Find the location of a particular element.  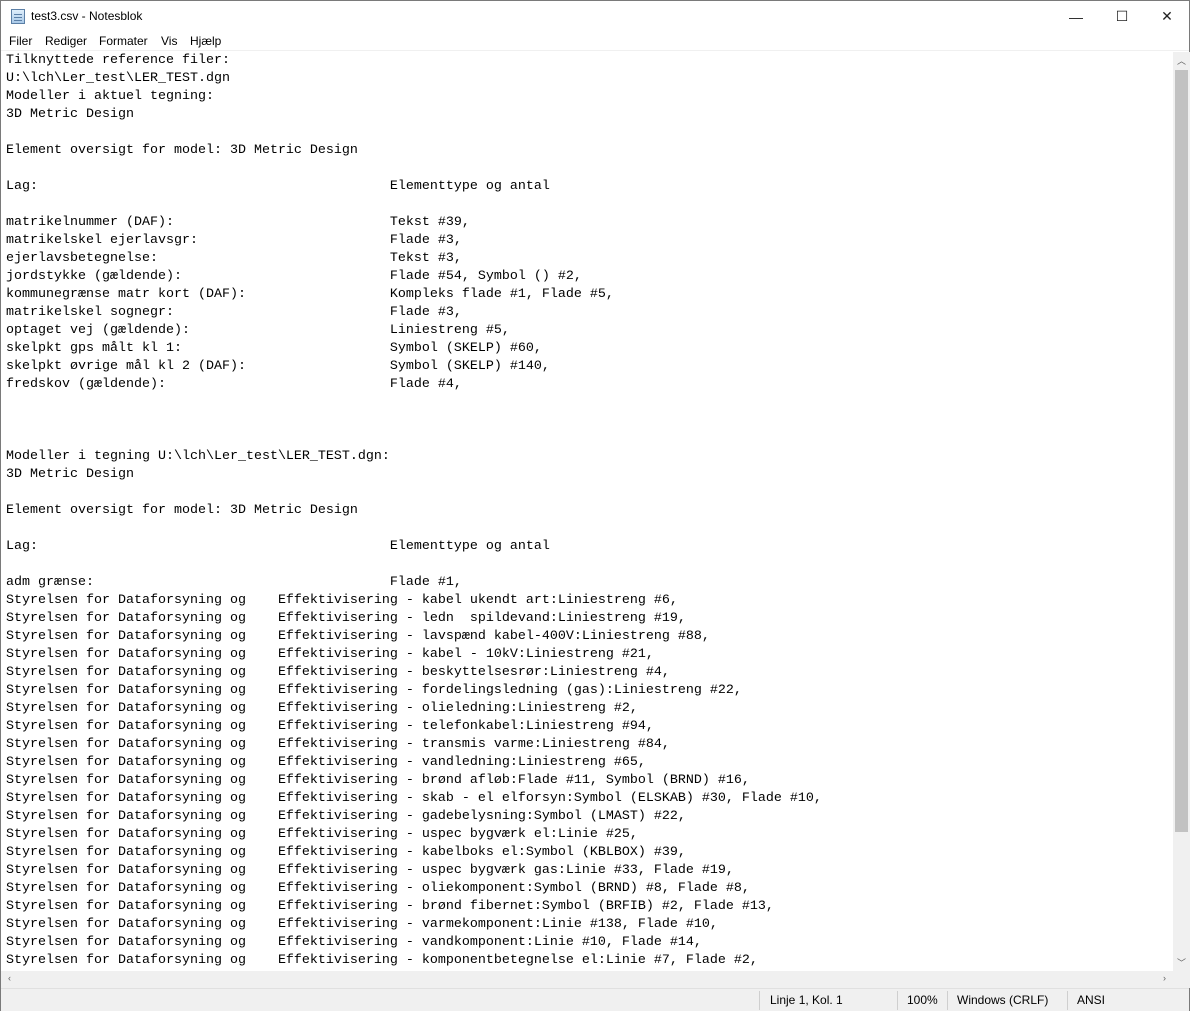

minimize-button: — is located at coordinates (1076, 16).